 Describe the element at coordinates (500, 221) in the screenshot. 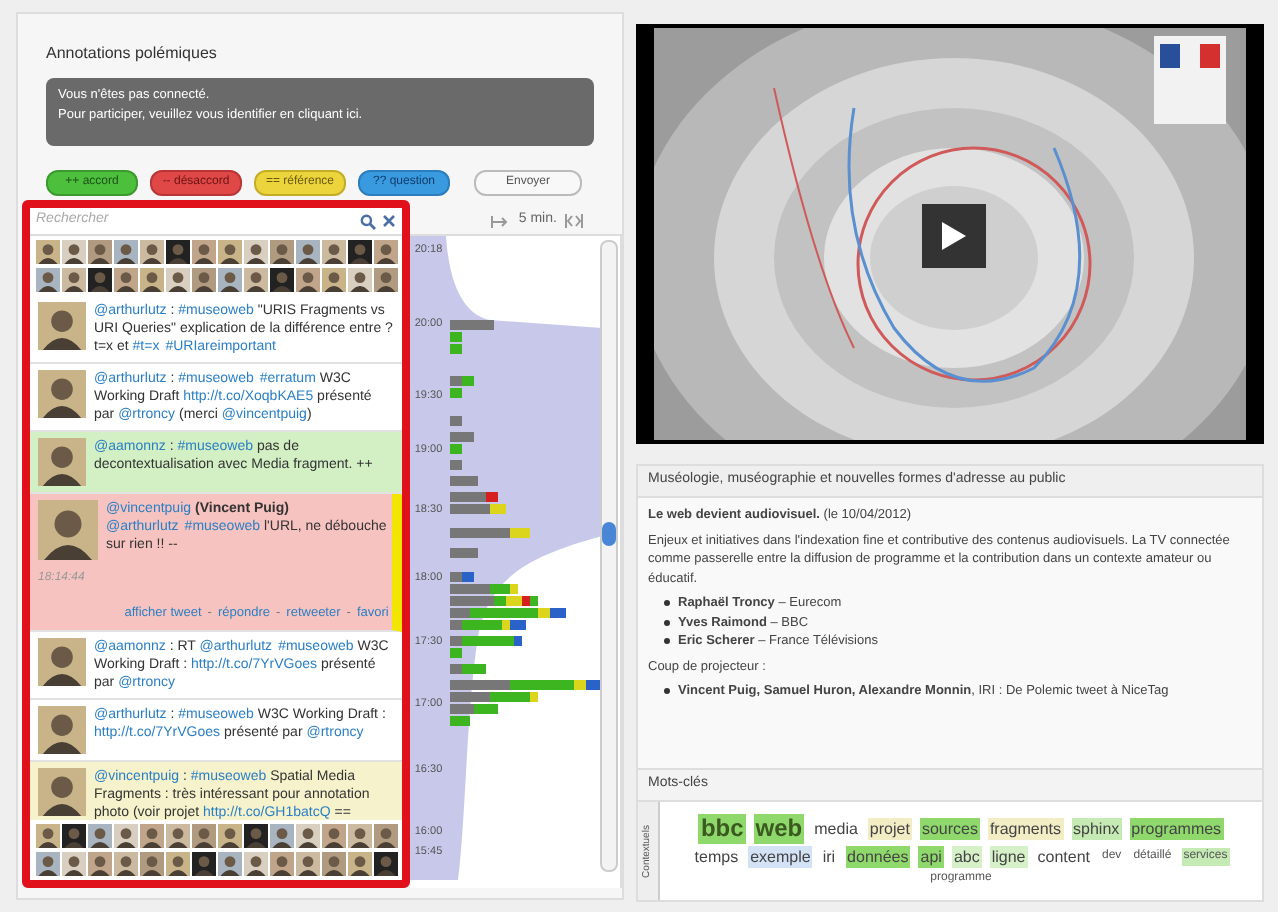

I see `zoom-out-icon` at that location.